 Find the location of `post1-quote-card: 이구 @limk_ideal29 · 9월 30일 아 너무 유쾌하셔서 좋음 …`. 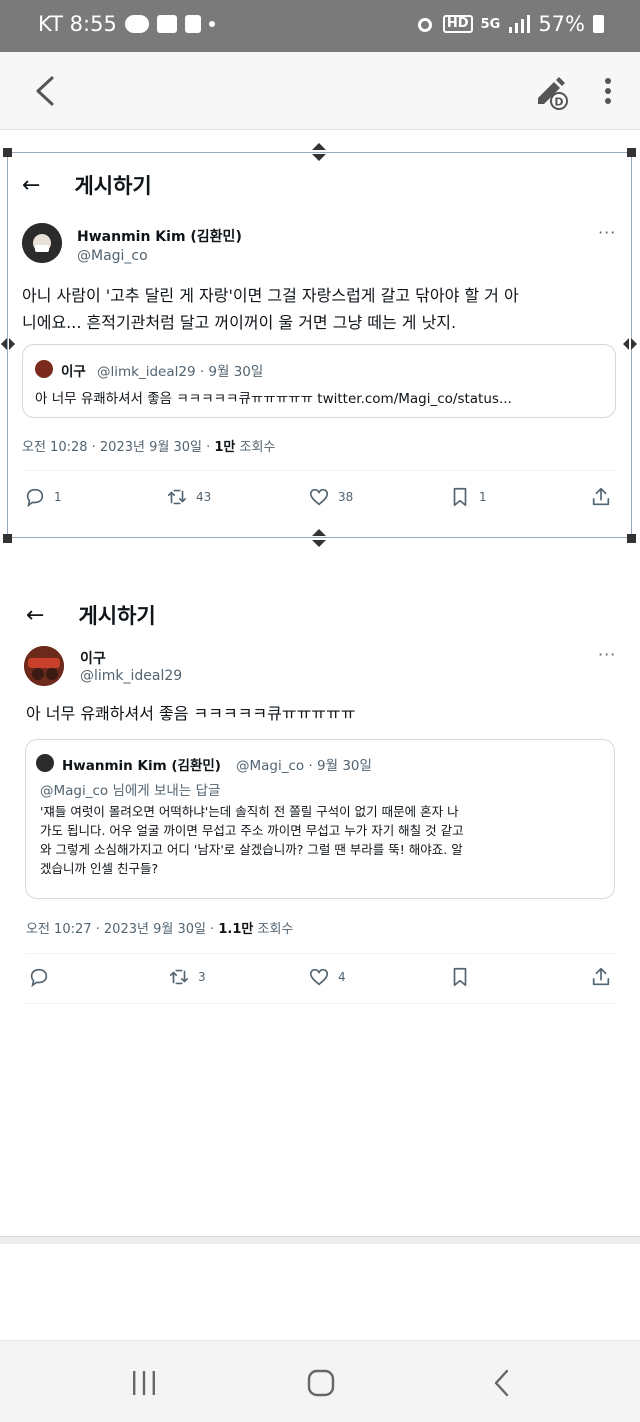

post1-quote-card: 이구 @limk_ideal29 · 9월 30일 아 너무 유쾌하셔서 좋음 … is located at coordinates (319, 381).